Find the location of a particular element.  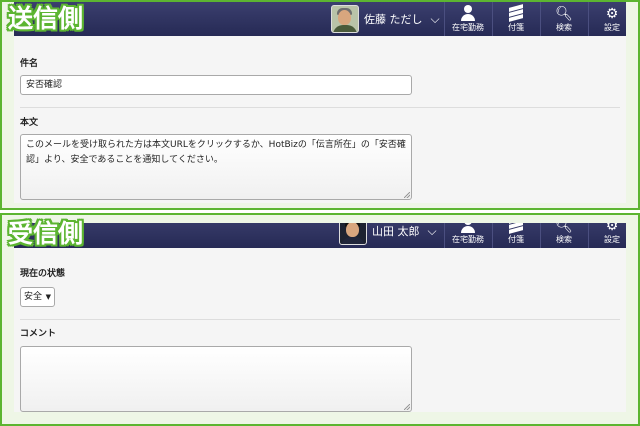

subject-label: 件名 is located at coordinates (29, 64).